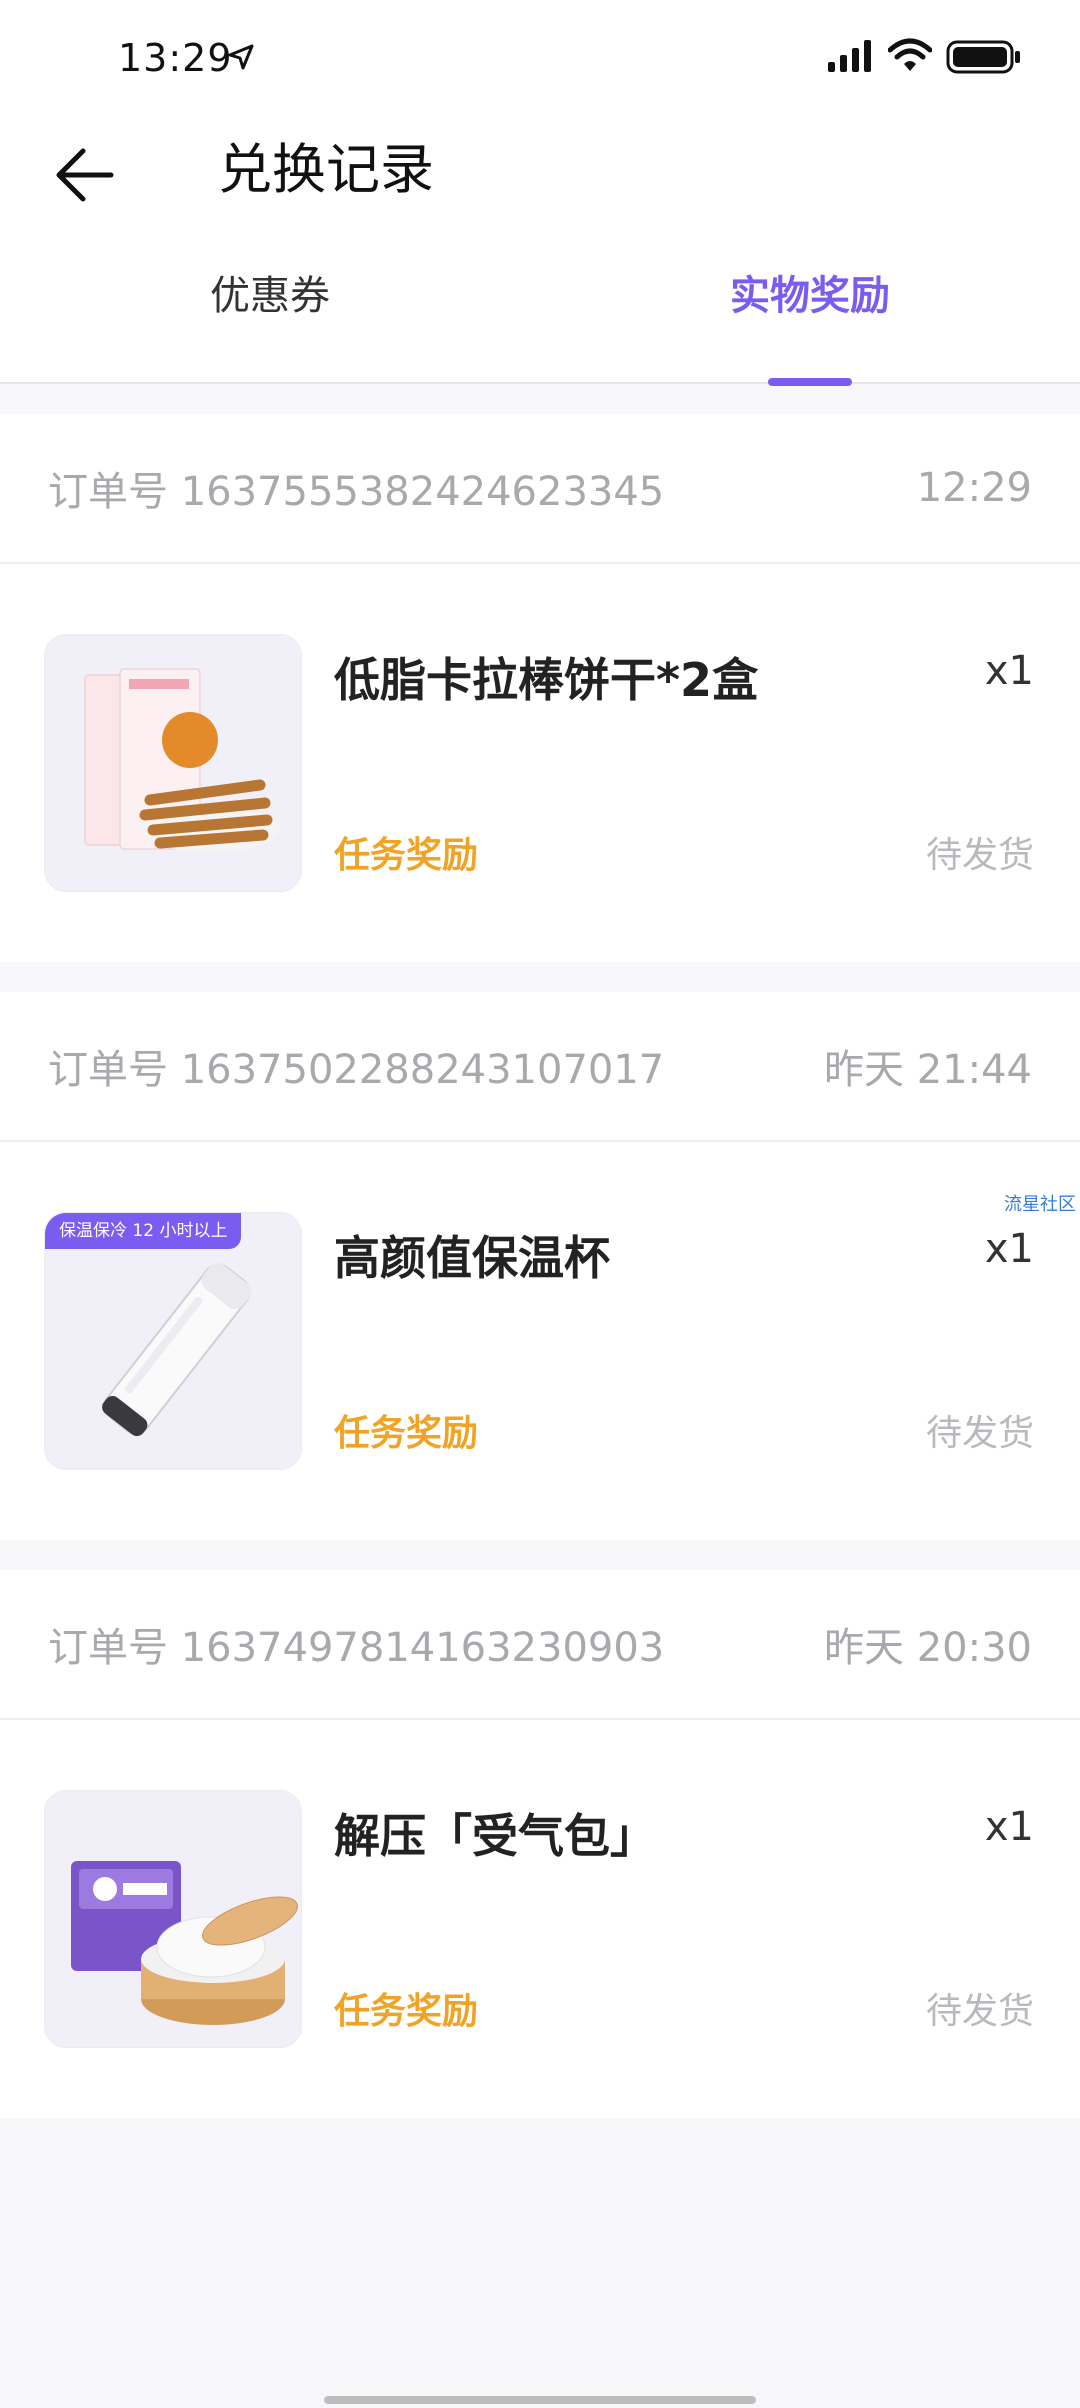 This screenshot has width=1080, height=2408. I want to click on order-header: 订单号 1637502288243107017 昨天 21:44, so click(540, 1067).